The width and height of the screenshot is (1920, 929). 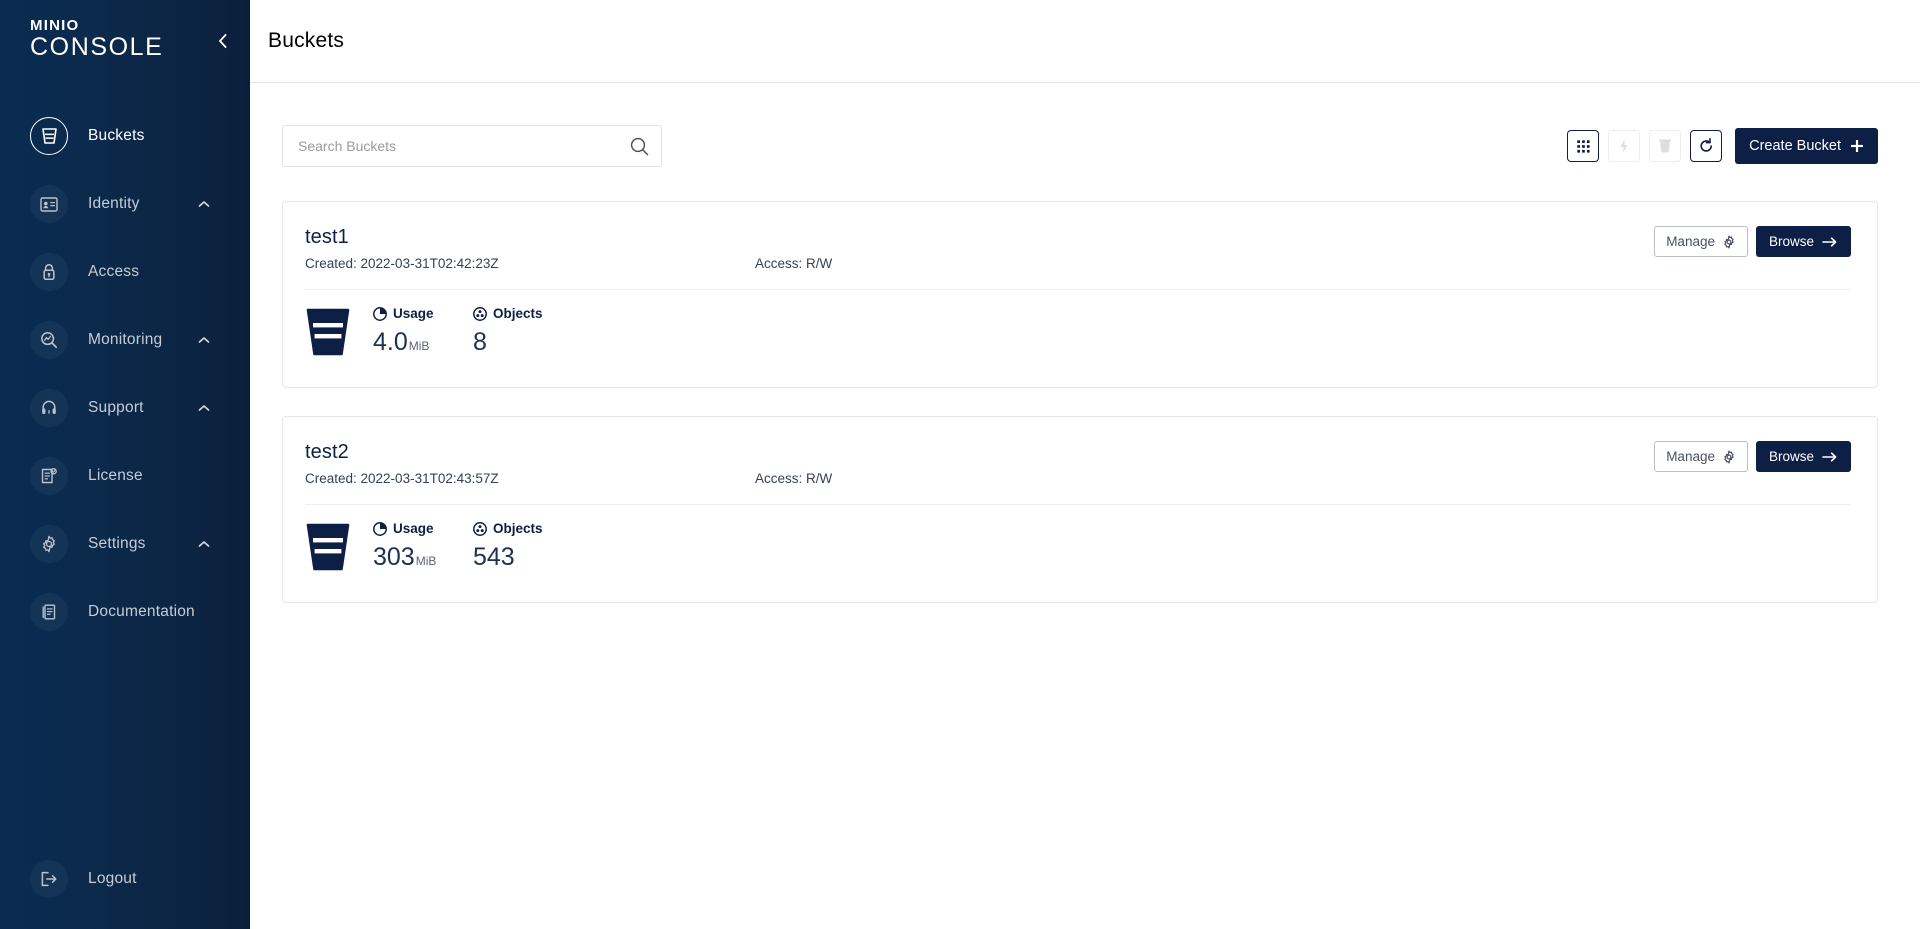 What do you see at coordinates (1078, 540) in the screenshot?
I see `bucket-stats: Usage 303MiB Objects 543` at bounding box center [1078, 540].